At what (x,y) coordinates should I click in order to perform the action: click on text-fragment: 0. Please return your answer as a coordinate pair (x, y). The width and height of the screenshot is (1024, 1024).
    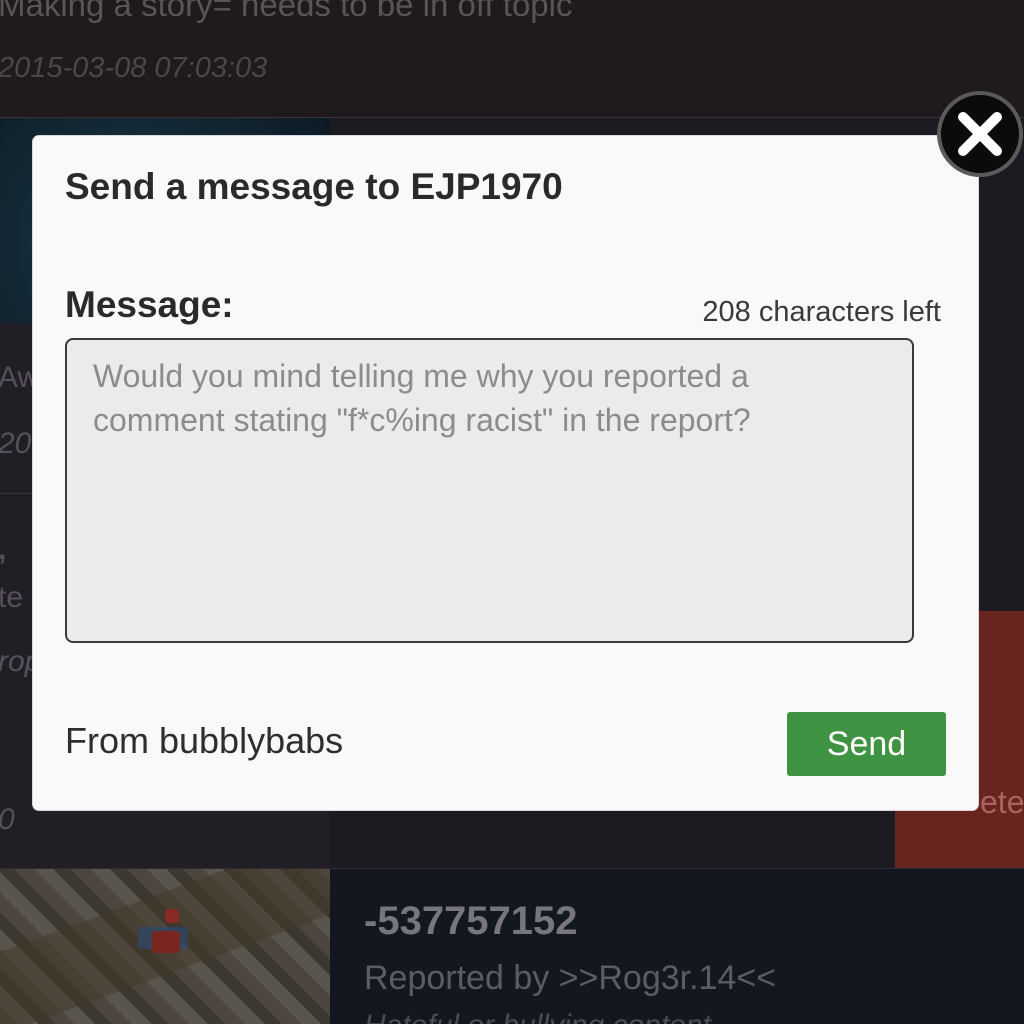
    Looking at the image, I should click on (7, 820).